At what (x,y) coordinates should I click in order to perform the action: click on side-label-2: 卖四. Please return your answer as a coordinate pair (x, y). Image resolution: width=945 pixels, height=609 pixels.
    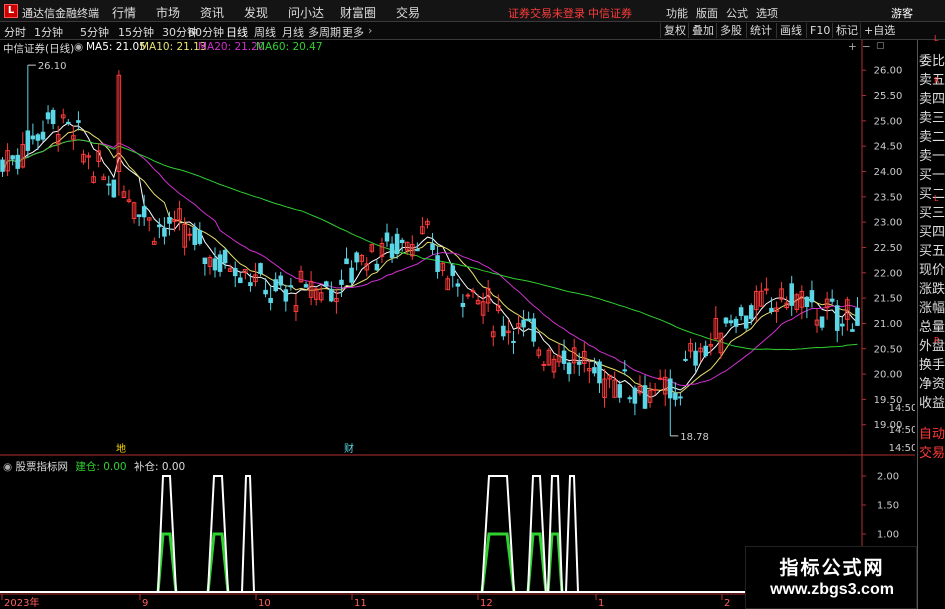
    Looking at the image, I should click on (932, 99).